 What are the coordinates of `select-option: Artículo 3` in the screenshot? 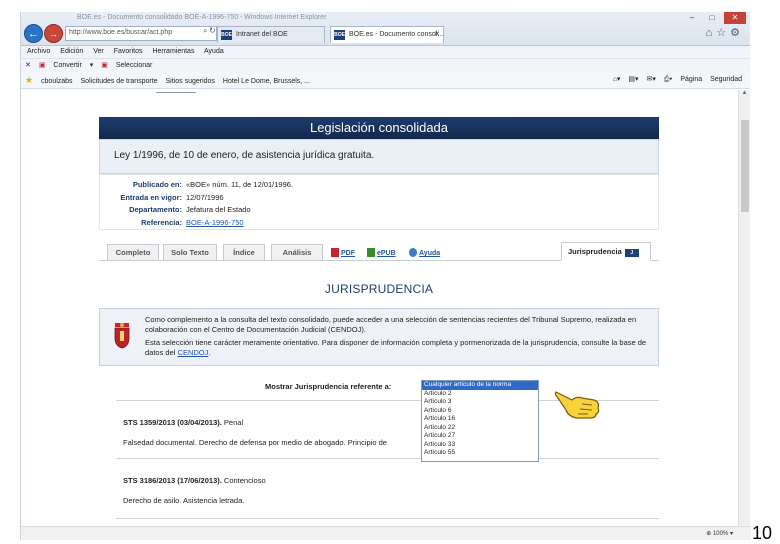 It's located at (480, 402).